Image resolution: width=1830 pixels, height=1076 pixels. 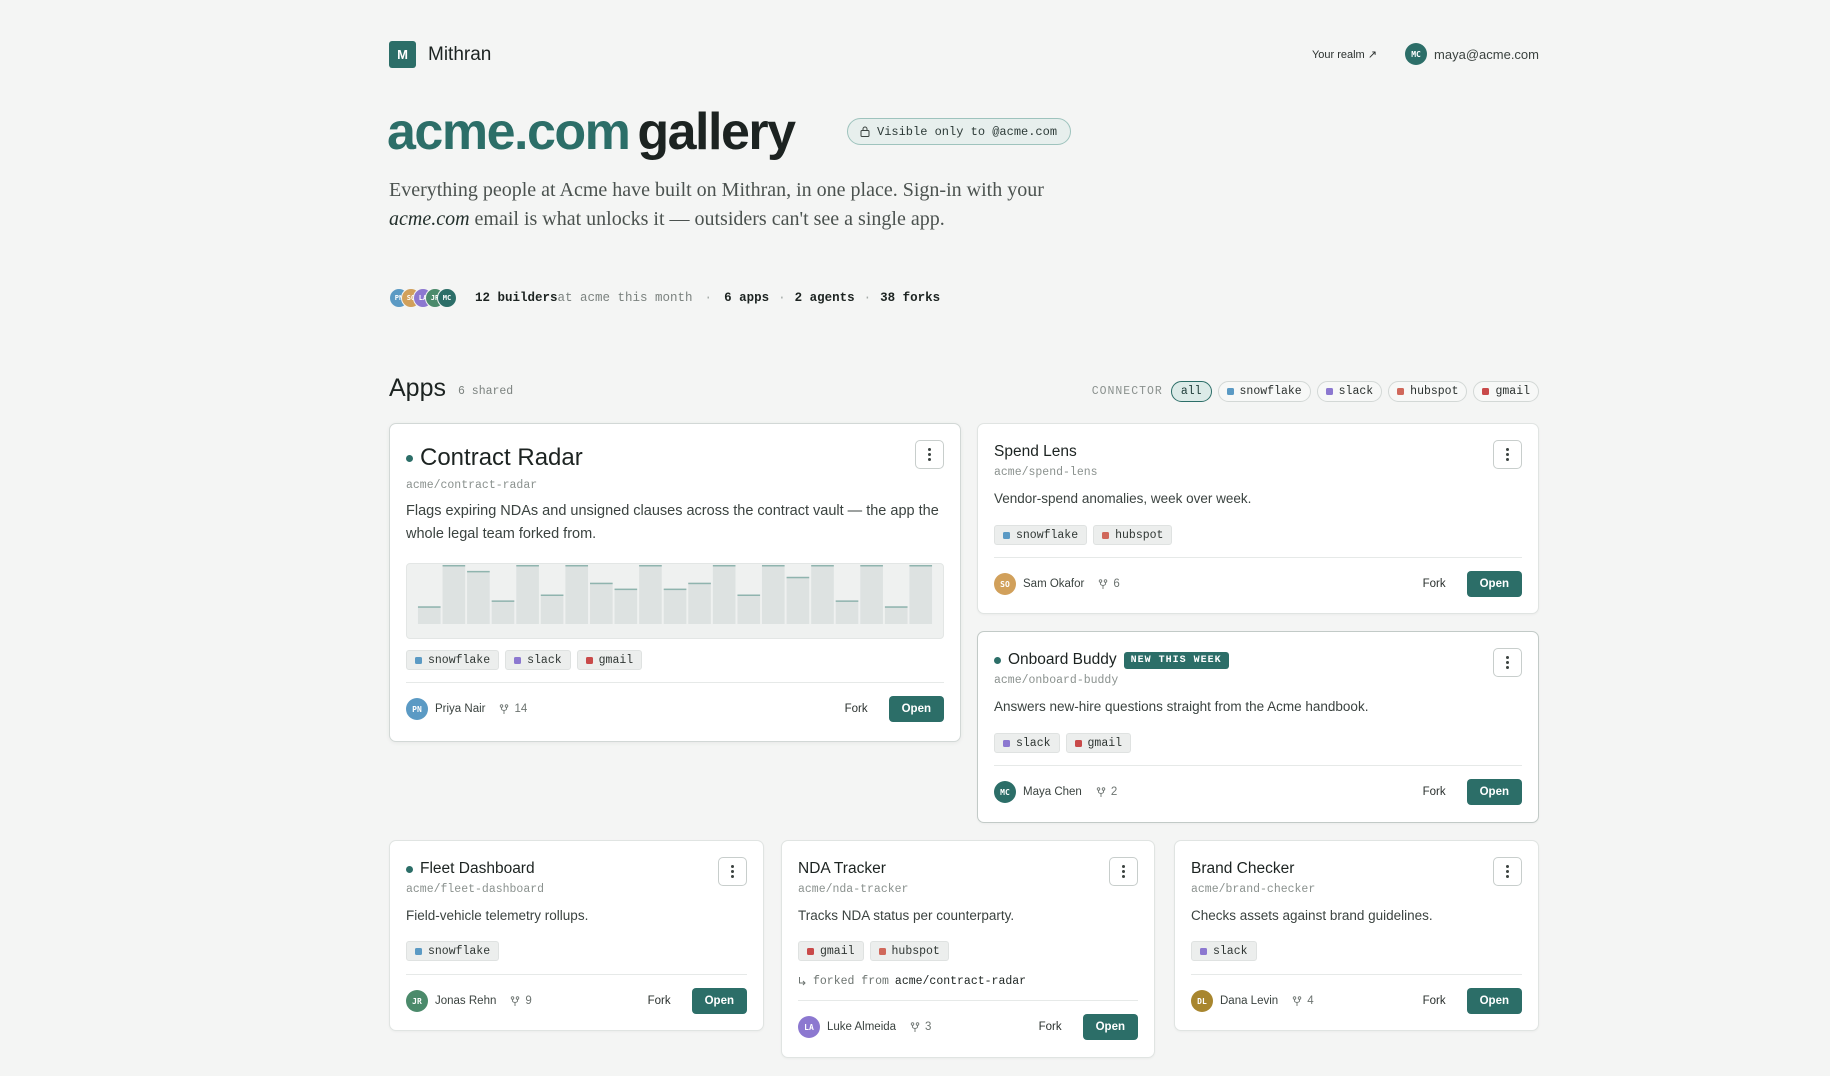 I want to click on app-name: Contract Radar, so click(x=501, y=458).